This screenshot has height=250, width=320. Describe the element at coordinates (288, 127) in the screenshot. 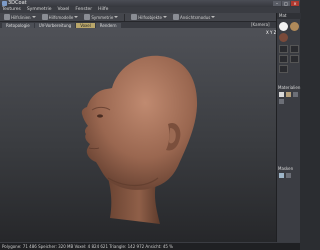

I see `right-panel: Mat Materialien Masken` at that location.